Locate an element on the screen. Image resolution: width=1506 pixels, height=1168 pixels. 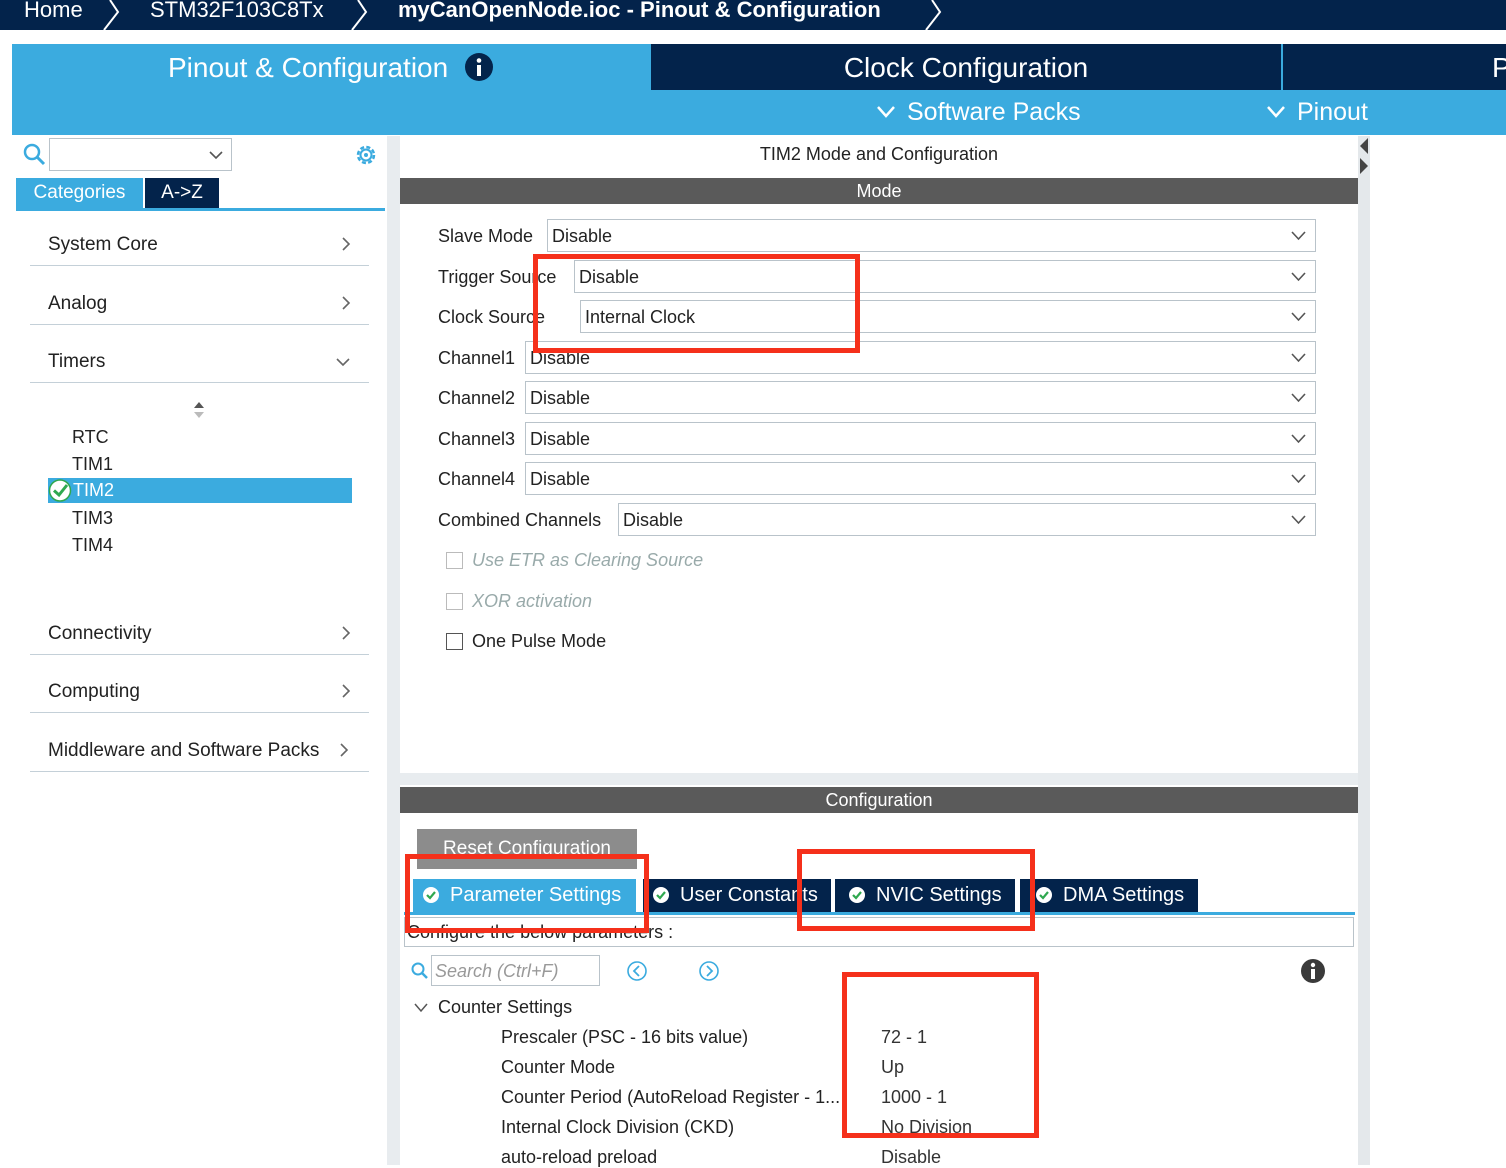
param-label: Internal Clock Division (CKD) is located at coordinates (618, 1127).